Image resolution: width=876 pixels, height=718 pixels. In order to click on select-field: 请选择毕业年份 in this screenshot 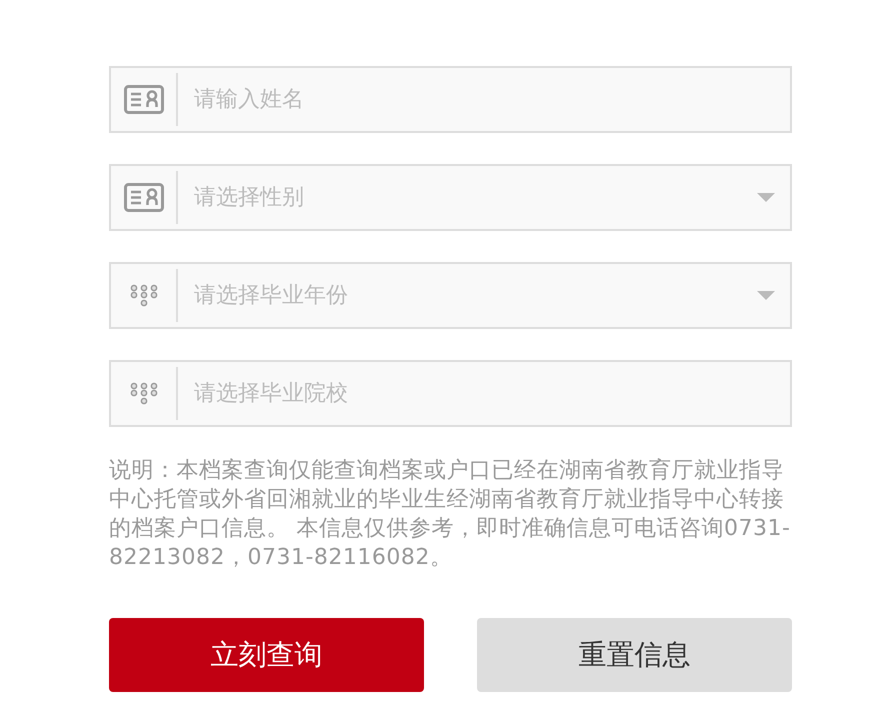, I will do `click(450, 295)`.